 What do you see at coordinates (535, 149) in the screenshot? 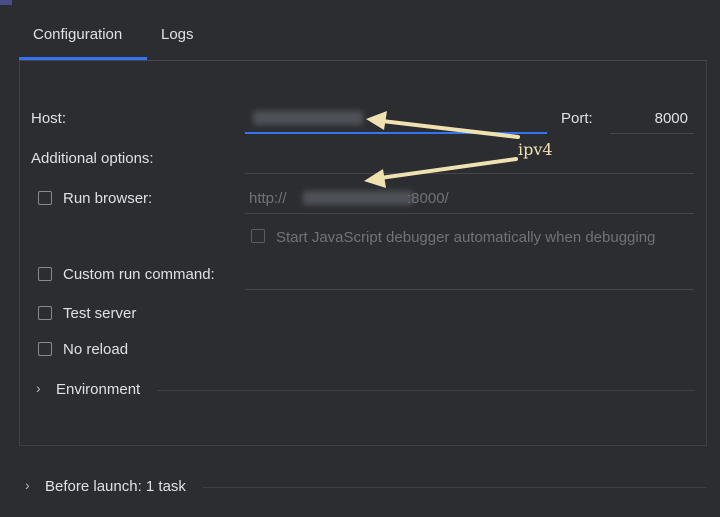
I see `annotation-text: ipv4` at bounding box center [535, 149].